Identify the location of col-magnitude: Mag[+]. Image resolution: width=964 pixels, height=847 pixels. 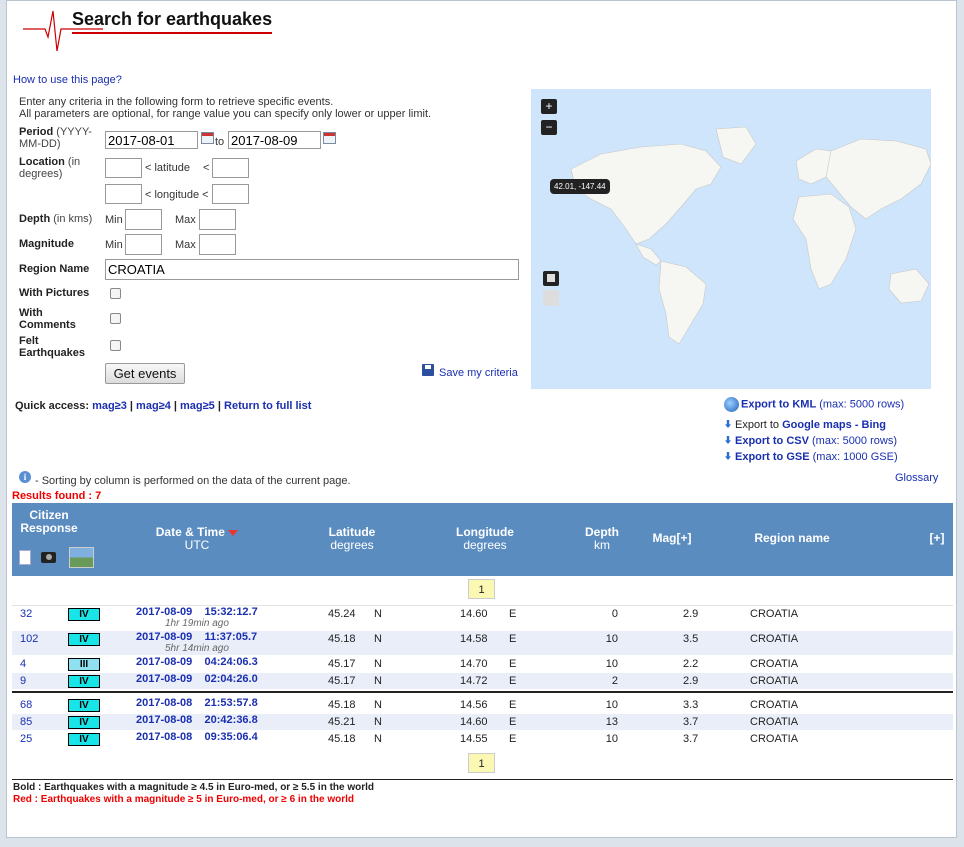
(672, 538).